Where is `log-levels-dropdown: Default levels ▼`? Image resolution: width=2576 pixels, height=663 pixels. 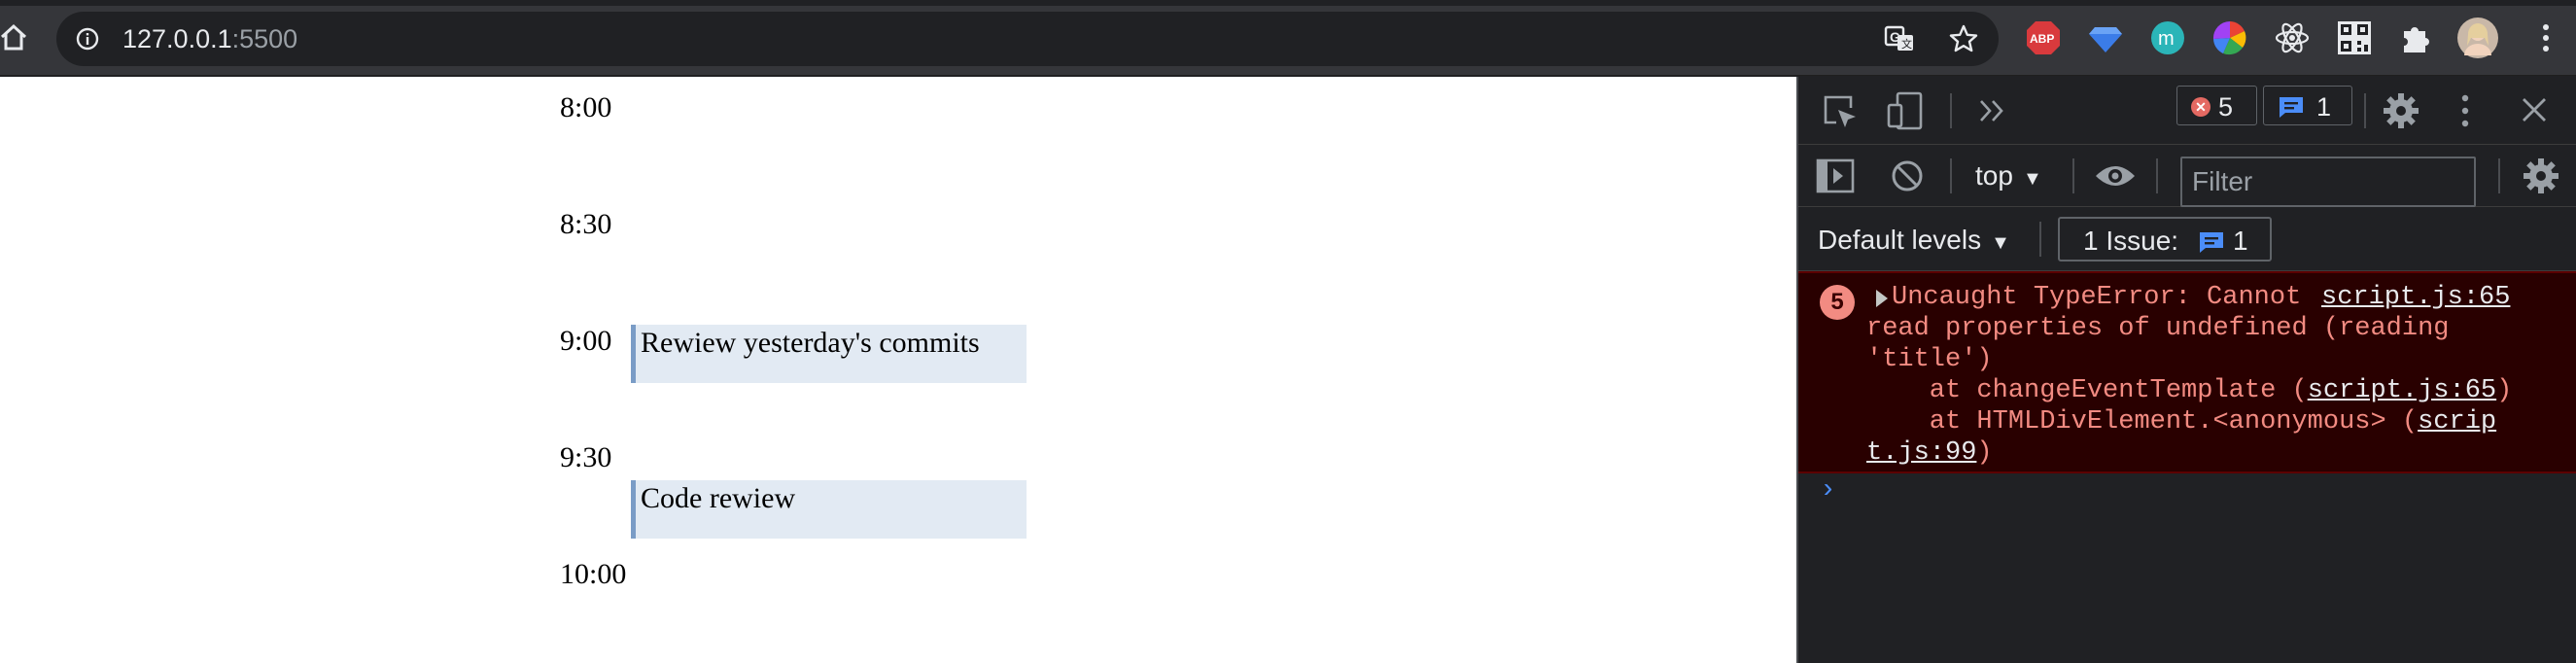
log-levels-dropdown: Default levels ▼ is located at coordinates (1914, 240).